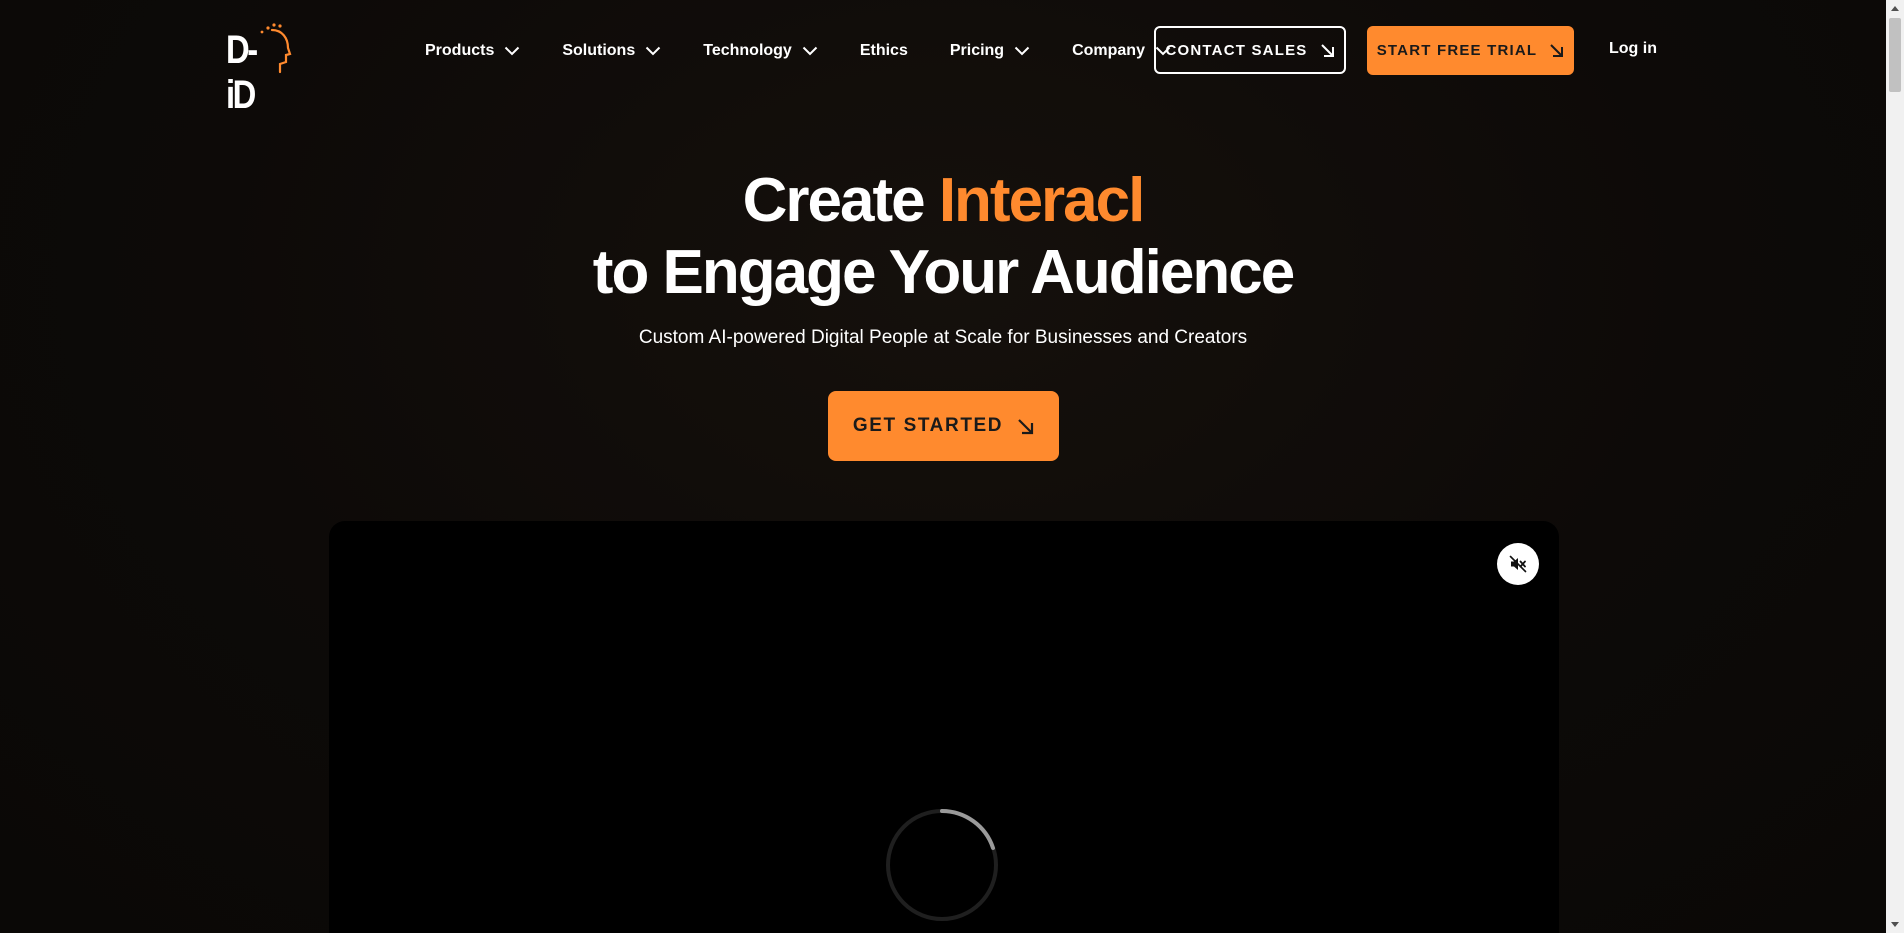 The image size is (1904, 933). What do you see at coordinates (747, 50) in the screenshot?
I see `nav-item-label: Technology` at bounding box center [747, 50].